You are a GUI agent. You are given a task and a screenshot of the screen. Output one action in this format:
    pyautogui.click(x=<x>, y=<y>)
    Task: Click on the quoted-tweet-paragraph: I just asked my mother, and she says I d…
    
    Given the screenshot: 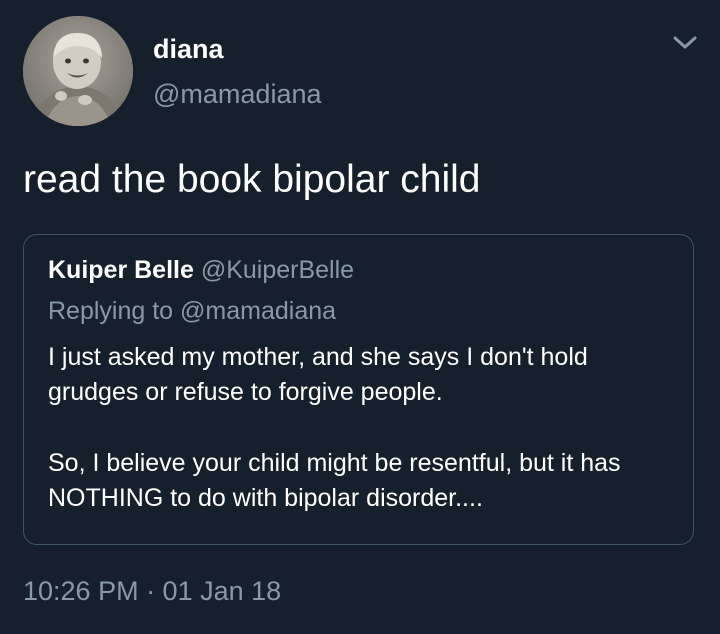 What is the action you would take?
    pyautogui.click(x=318, y=374)
    